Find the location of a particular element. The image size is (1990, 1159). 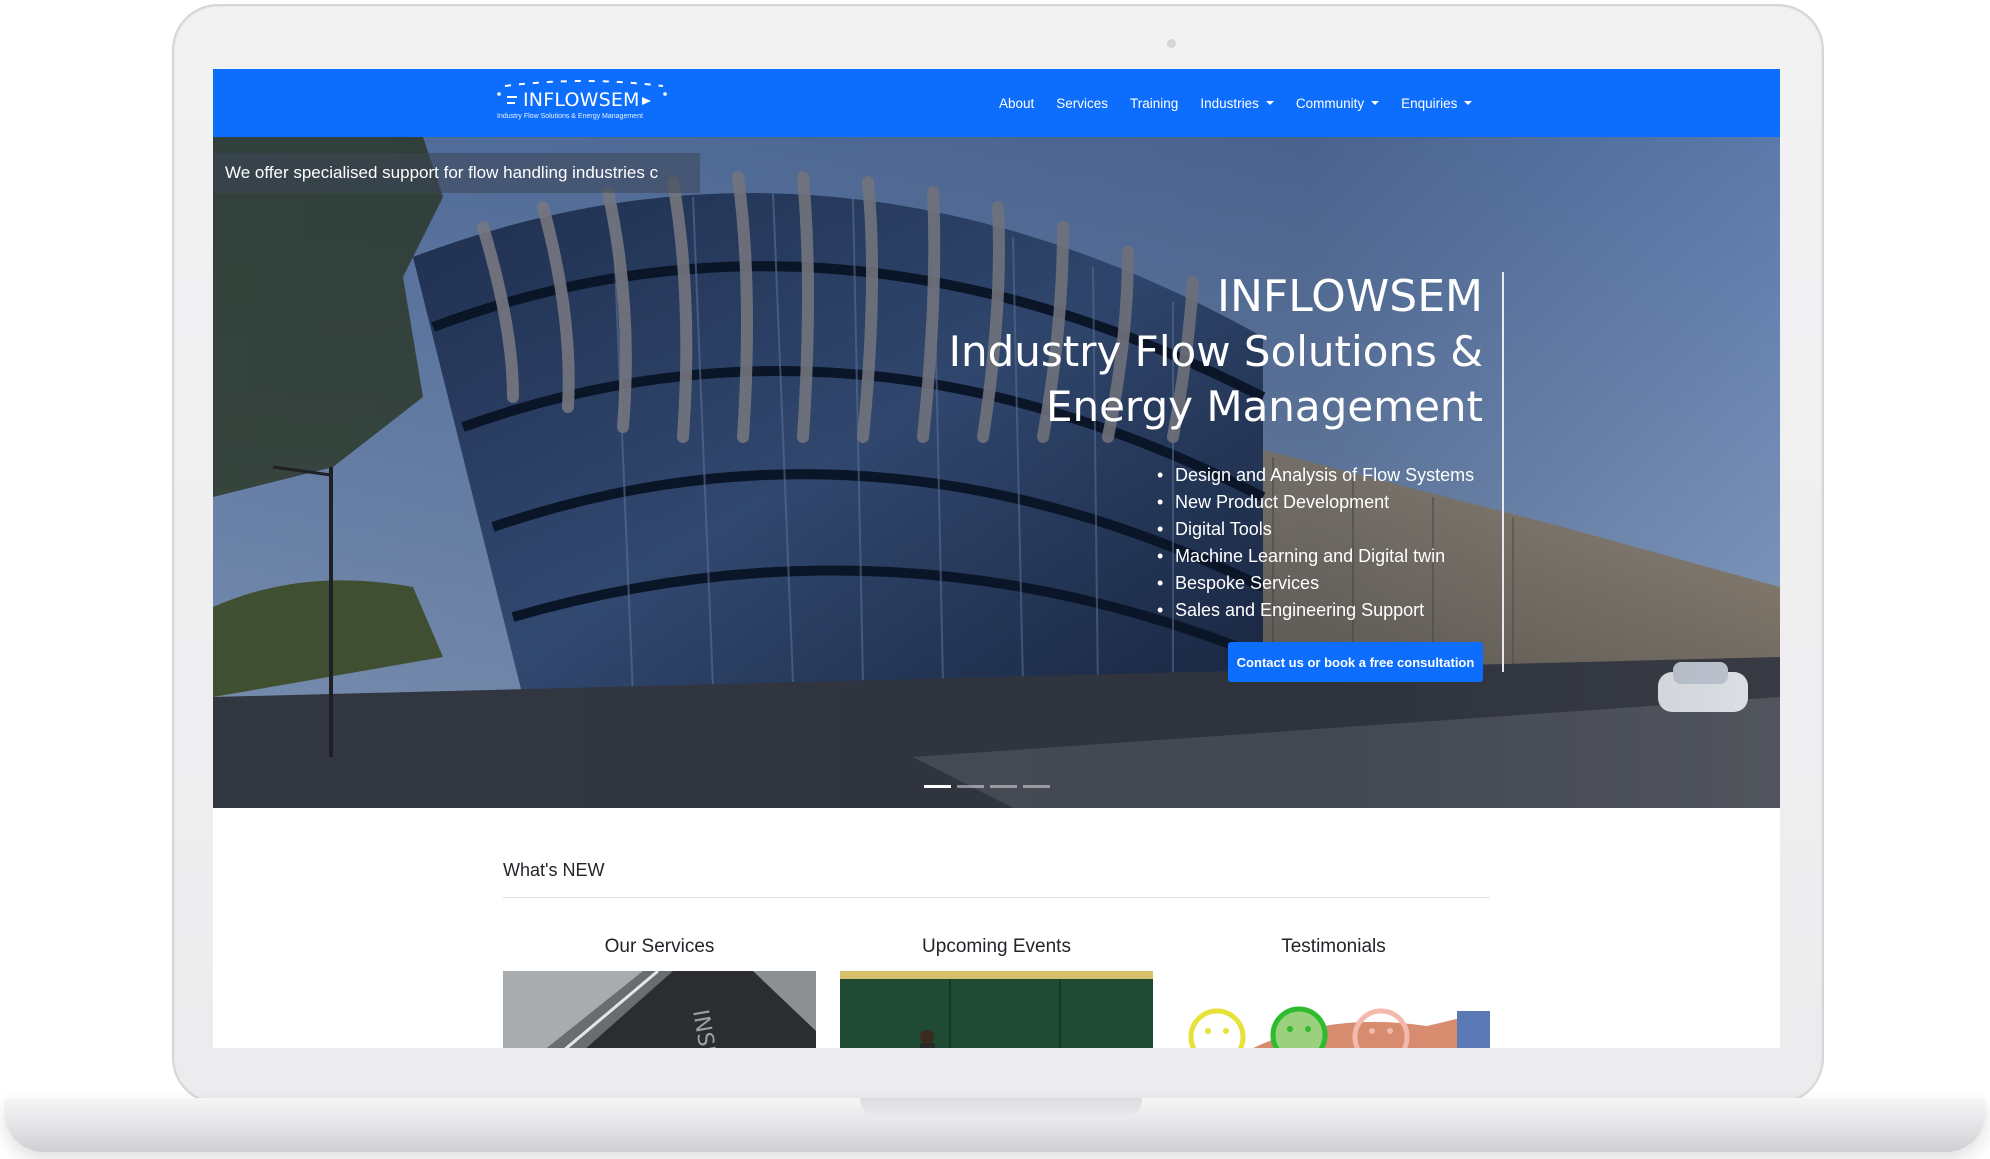

nav-industries-dropdown: Industries is located at coordinates (1237, 103).